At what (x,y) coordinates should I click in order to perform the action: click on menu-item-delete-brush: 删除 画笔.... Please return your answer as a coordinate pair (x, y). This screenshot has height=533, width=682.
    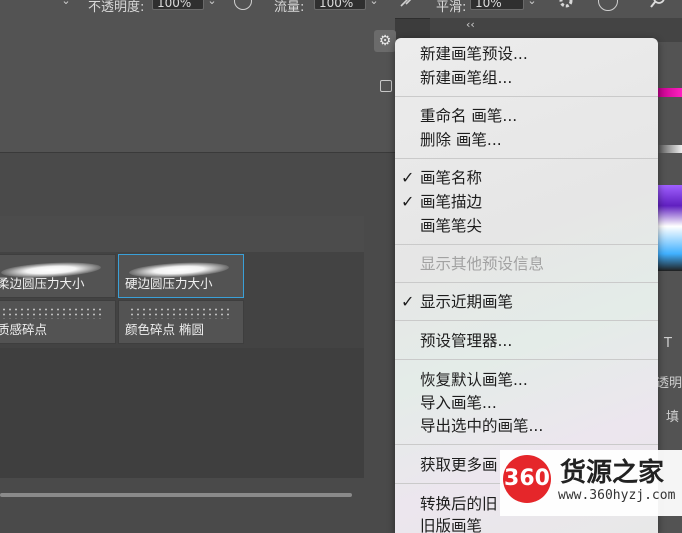
    Looking at the image, I should click on (461, 140).